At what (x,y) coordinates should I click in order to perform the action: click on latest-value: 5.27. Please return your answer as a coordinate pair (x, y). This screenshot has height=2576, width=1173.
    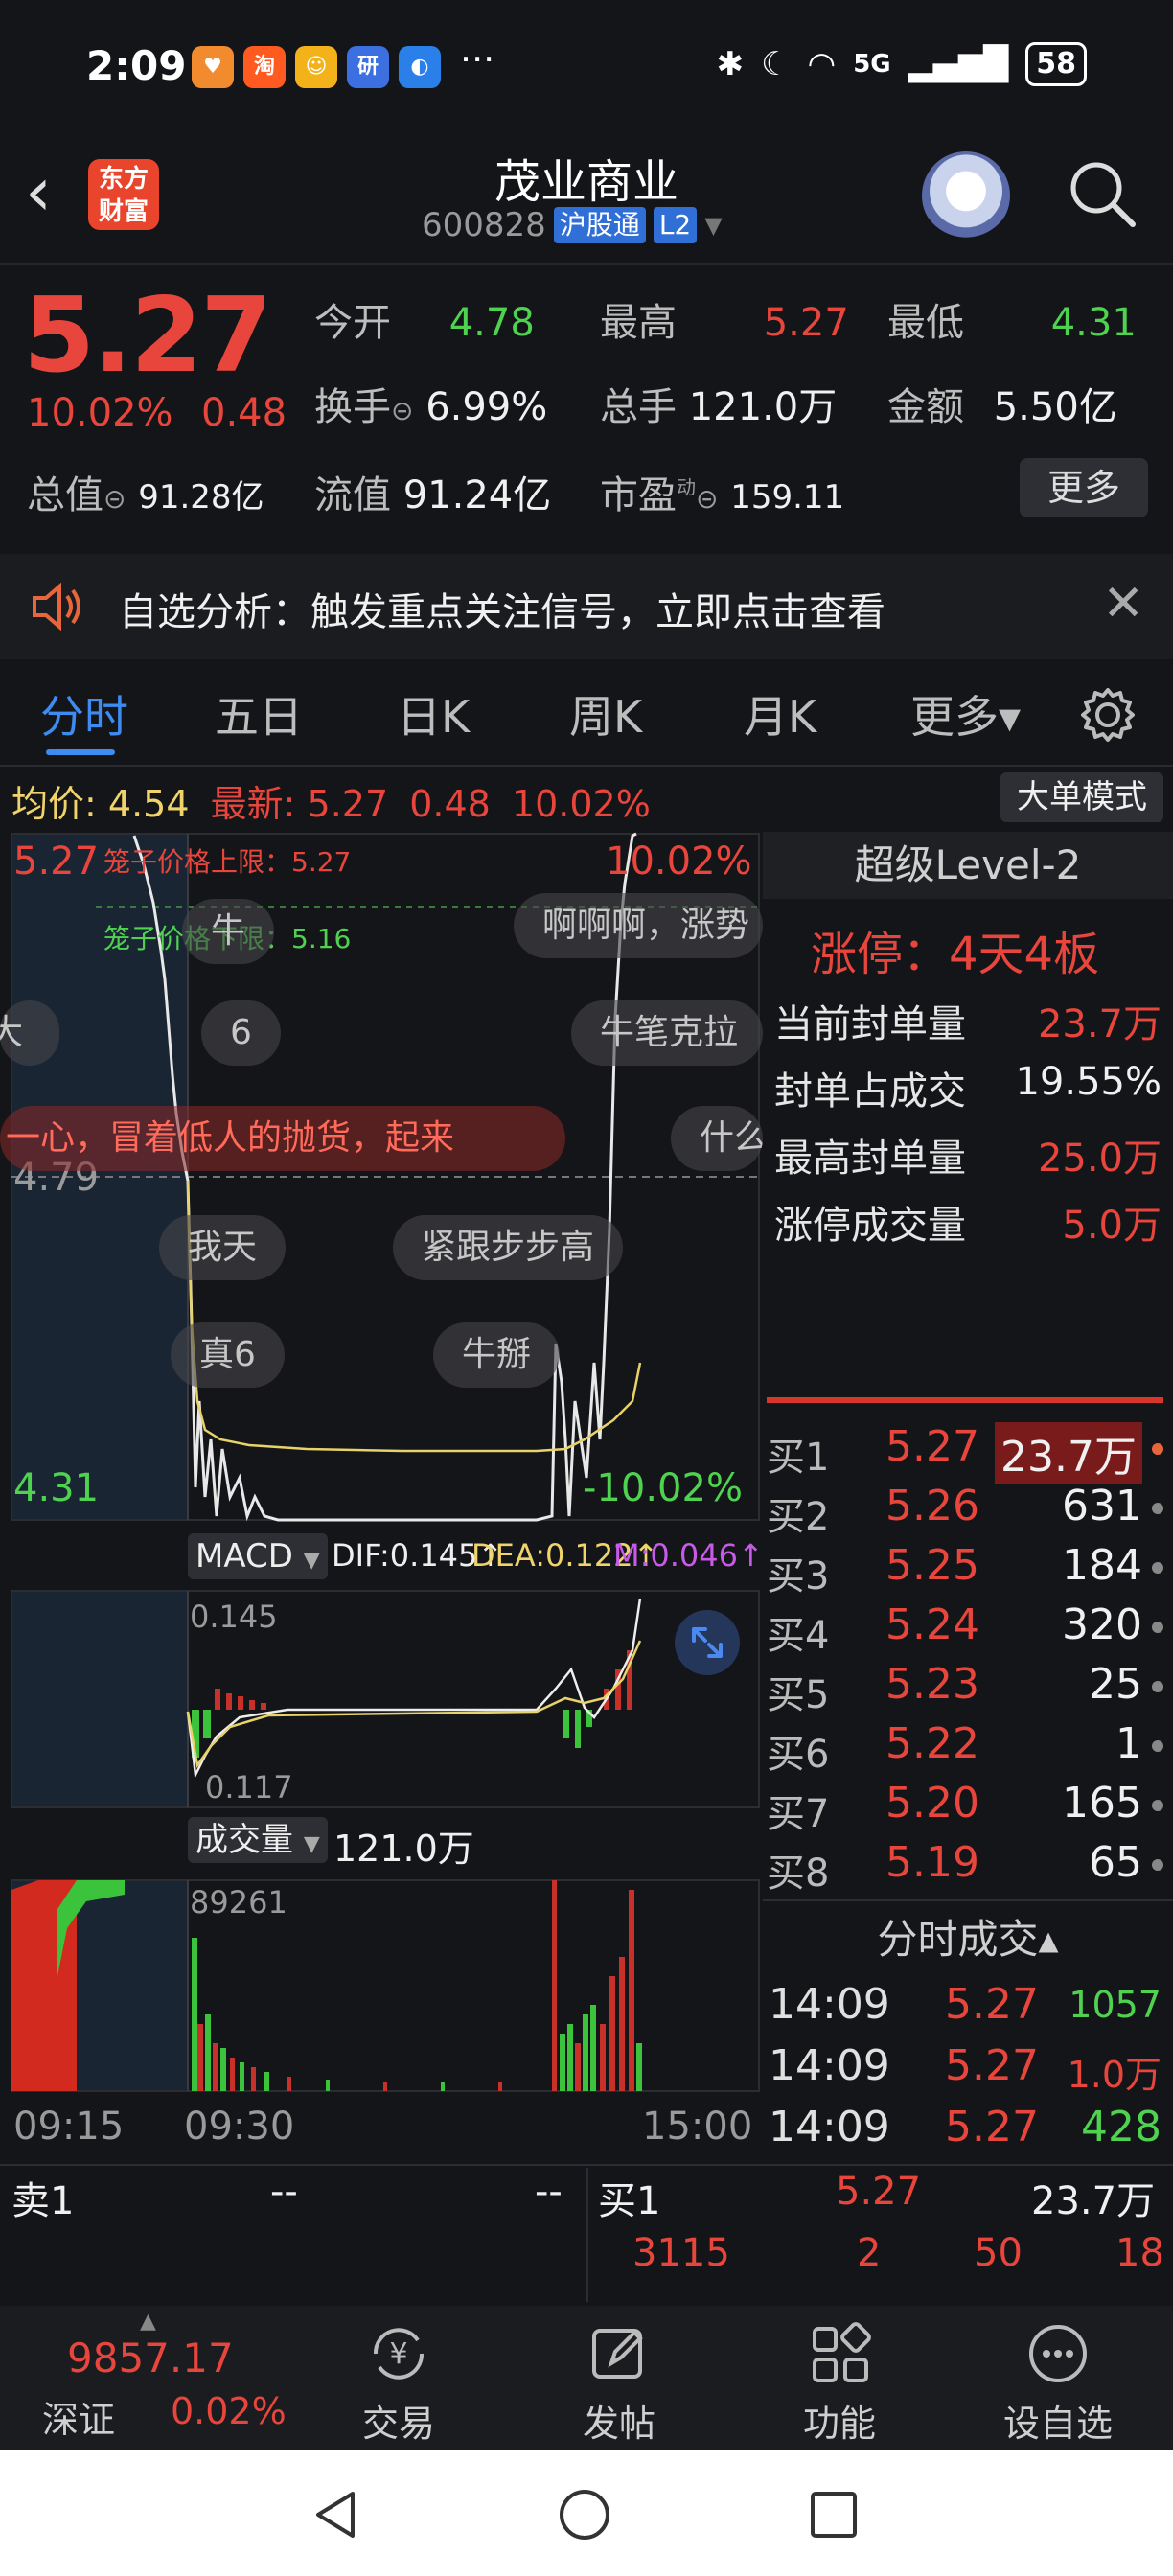
    Looking at the image, I should click on (348, 804).